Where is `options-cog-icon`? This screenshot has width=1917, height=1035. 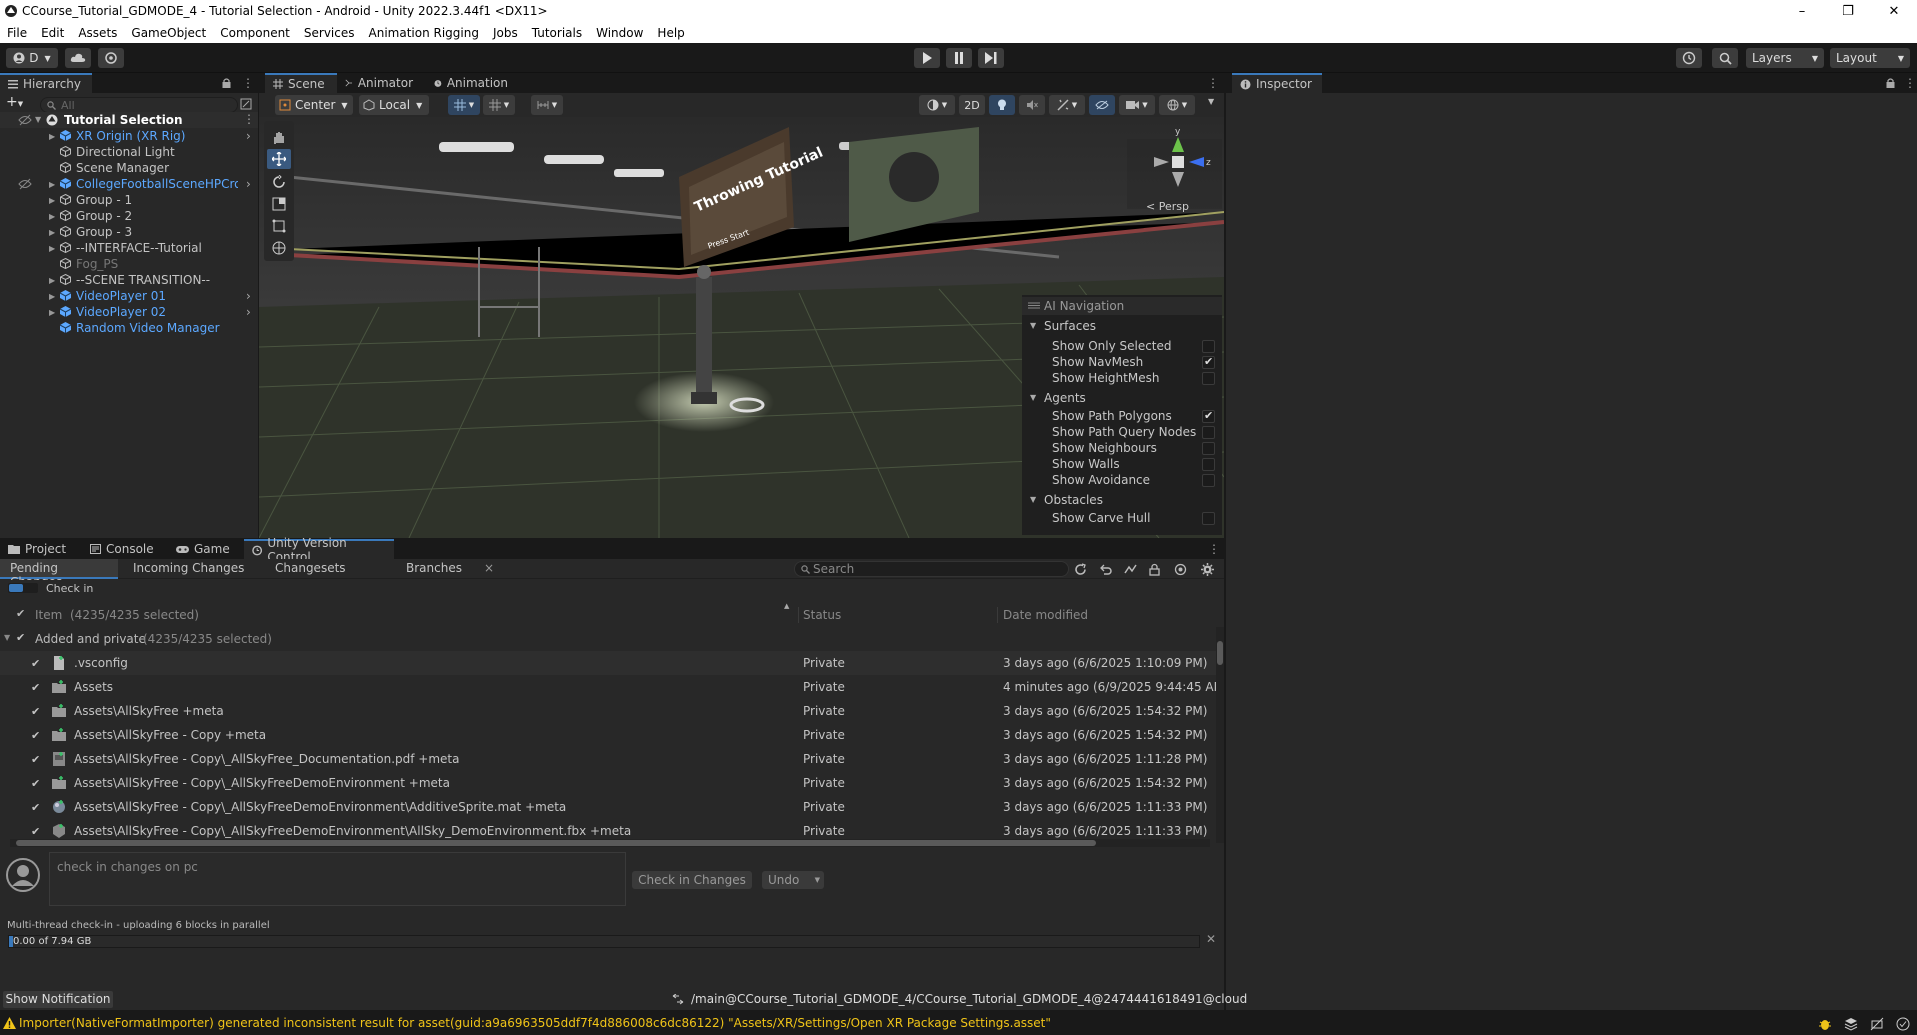 options-cog-icon is located at coordinates (1180, 569).